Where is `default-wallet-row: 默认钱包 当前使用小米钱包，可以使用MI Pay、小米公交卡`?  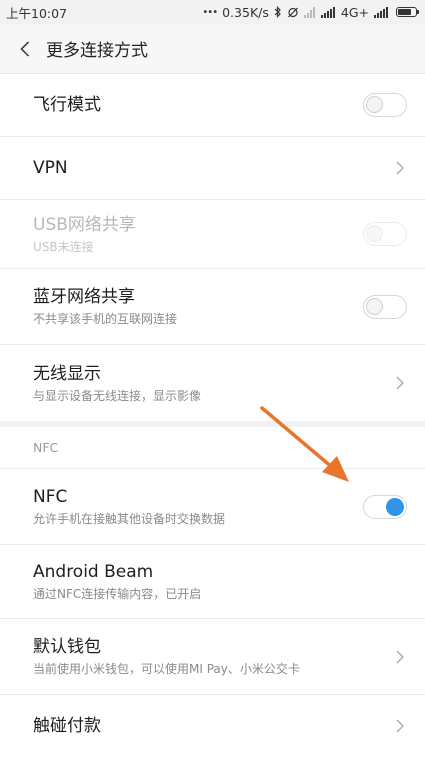 default-wallet-row: 默认钱包 当前使用小米钱包，可以使用MI Pay、小米公交卡 is located at coordinates (212, 657).